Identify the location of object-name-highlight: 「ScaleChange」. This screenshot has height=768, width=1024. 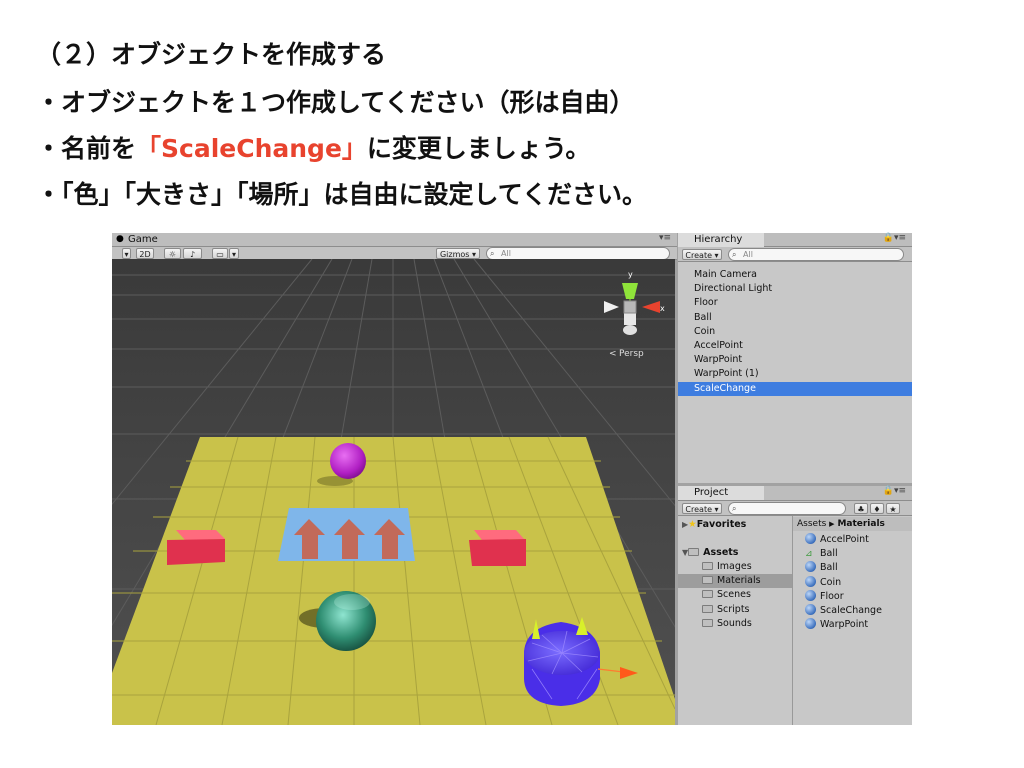
(251, 148).